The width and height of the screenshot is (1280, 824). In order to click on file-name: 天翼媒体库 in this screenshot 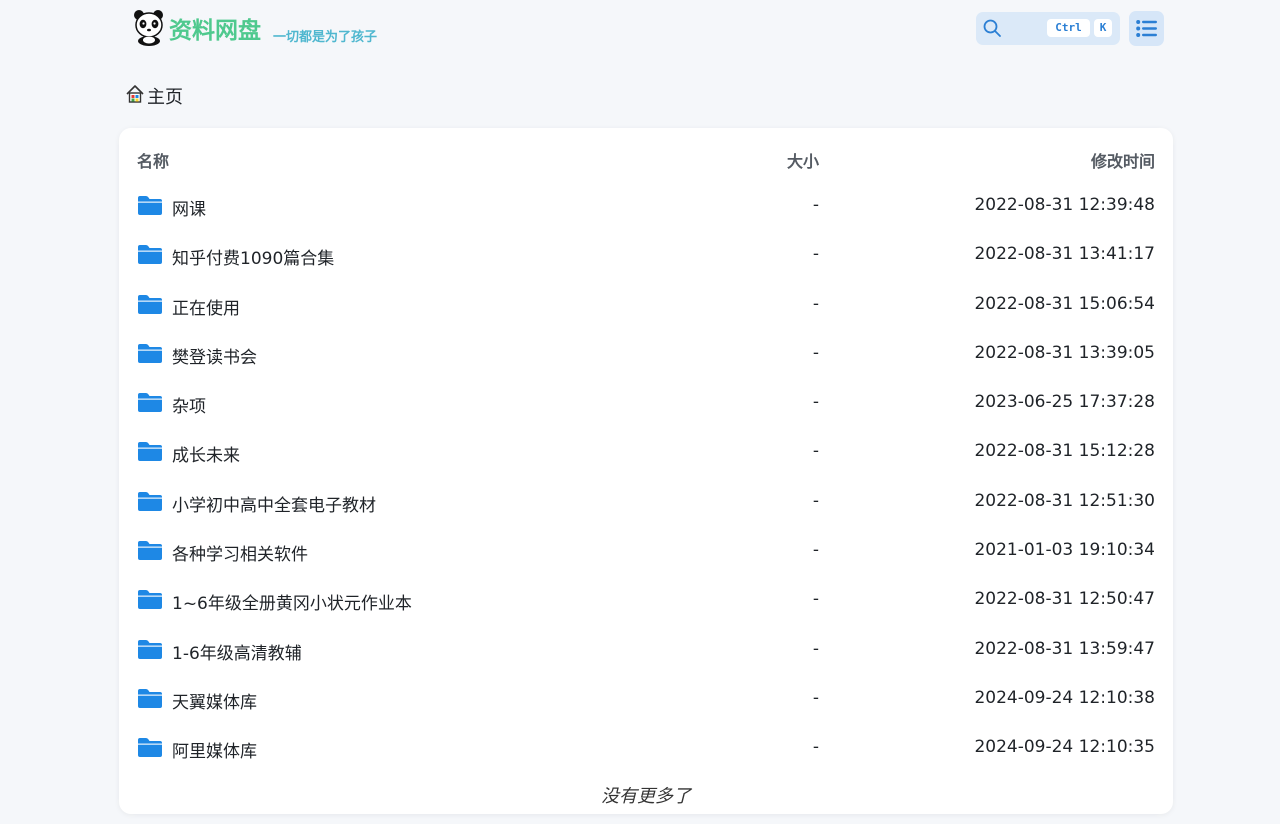, I will do `click(214, 700)`.